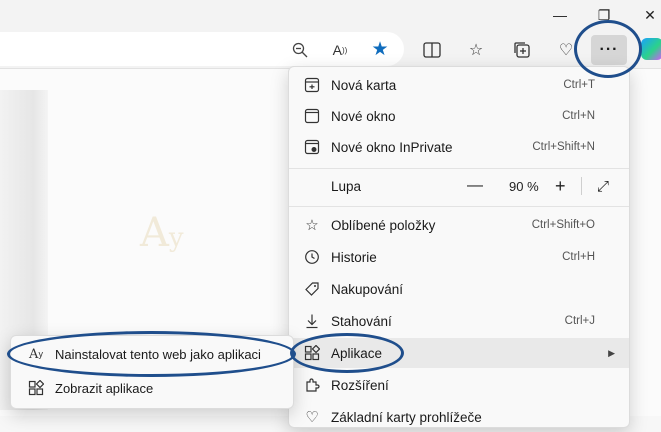 The image size is (661, 432). Describe the element at coordinates (563, 225) in the screenshot. I see `menu-item-shortcut: Ctrl+Shift+O` at that location.